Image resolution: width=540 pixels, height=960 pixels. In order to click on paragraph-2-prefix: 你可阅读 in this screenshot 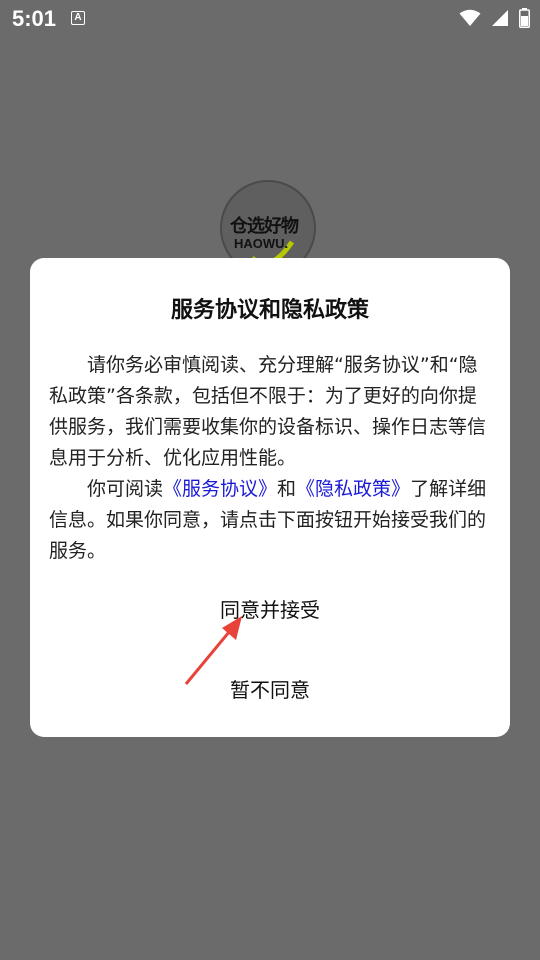, I will do `click(125, 489)`.